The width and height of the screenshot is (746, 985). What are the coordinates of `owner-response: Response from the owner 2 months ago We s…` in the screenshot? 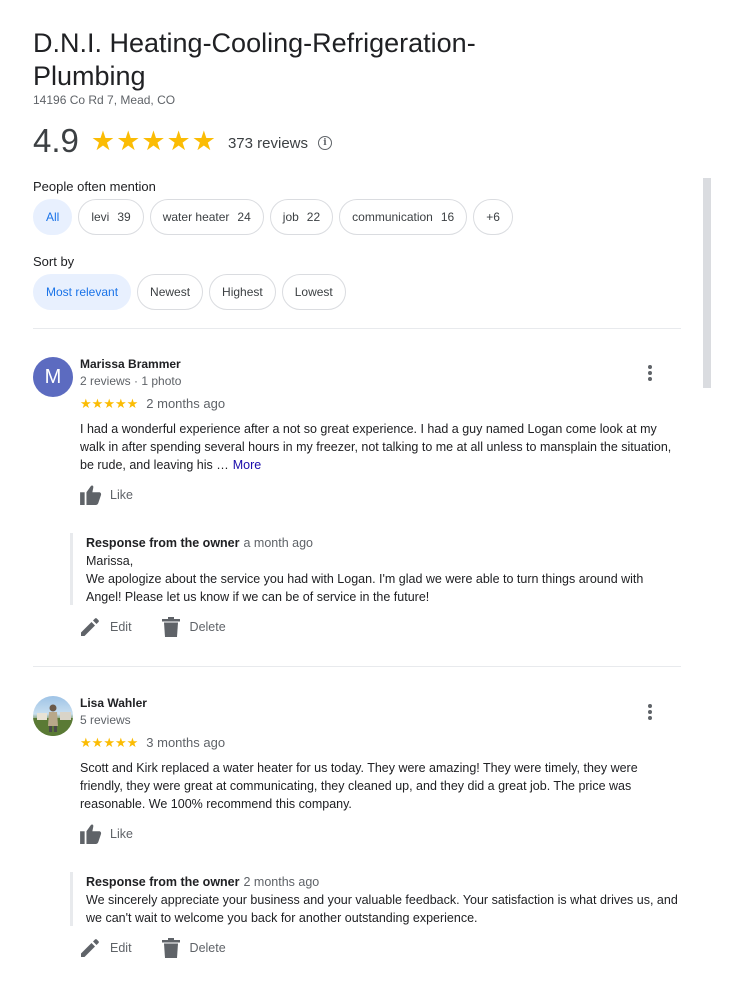 It's located at (375, 899).